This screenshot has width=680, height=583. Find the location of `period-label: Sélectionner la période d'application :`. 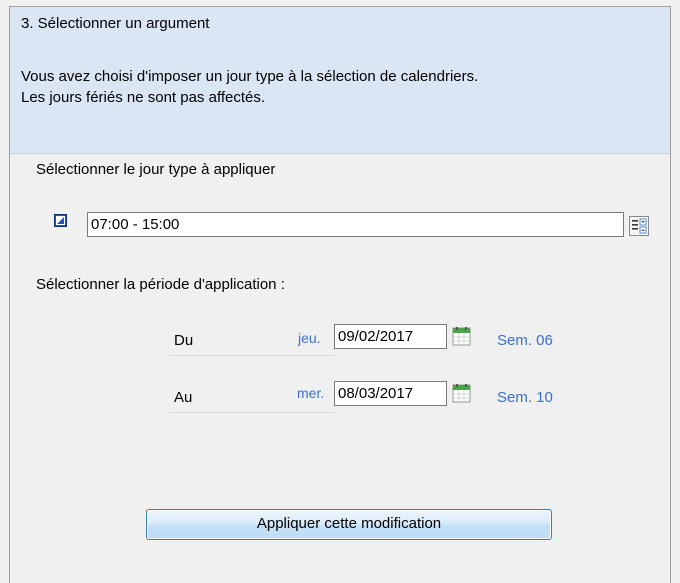

period-label: Sélectionner la période d'application : is located at coordinates (160, 284).